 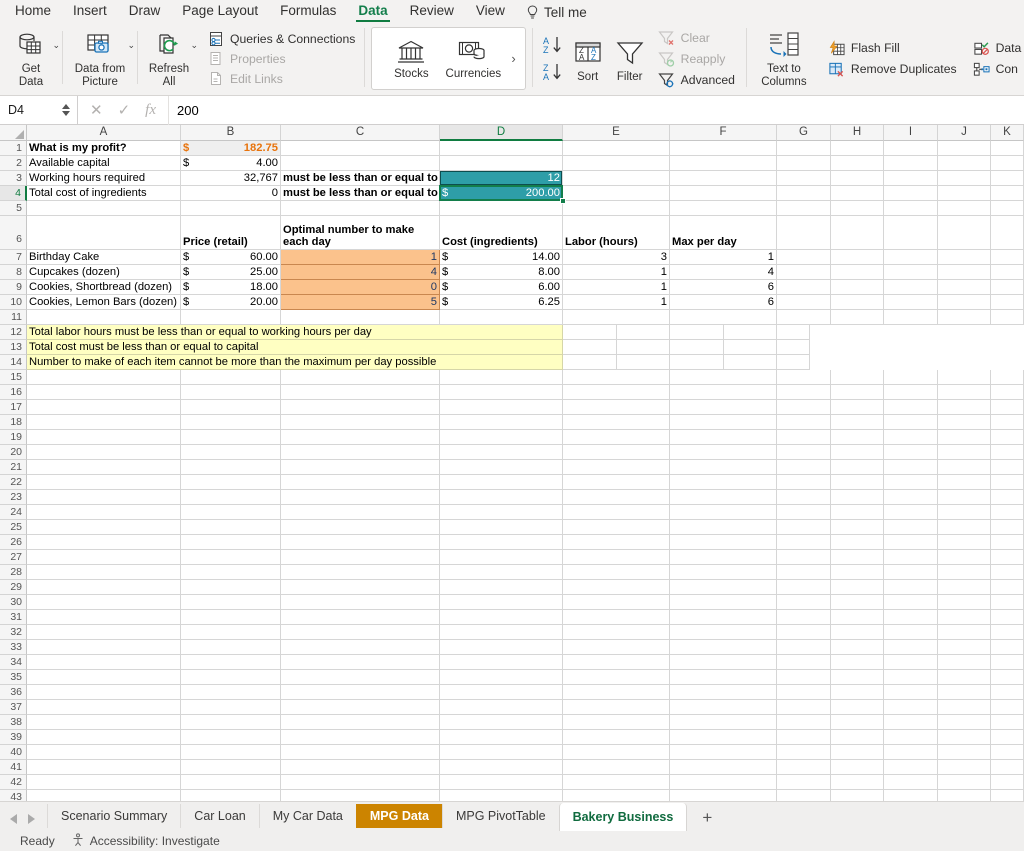 What do you see at coordinates (501, 392) in the screenshot?
I see `cell-d16` at bounding box center [501, 392].